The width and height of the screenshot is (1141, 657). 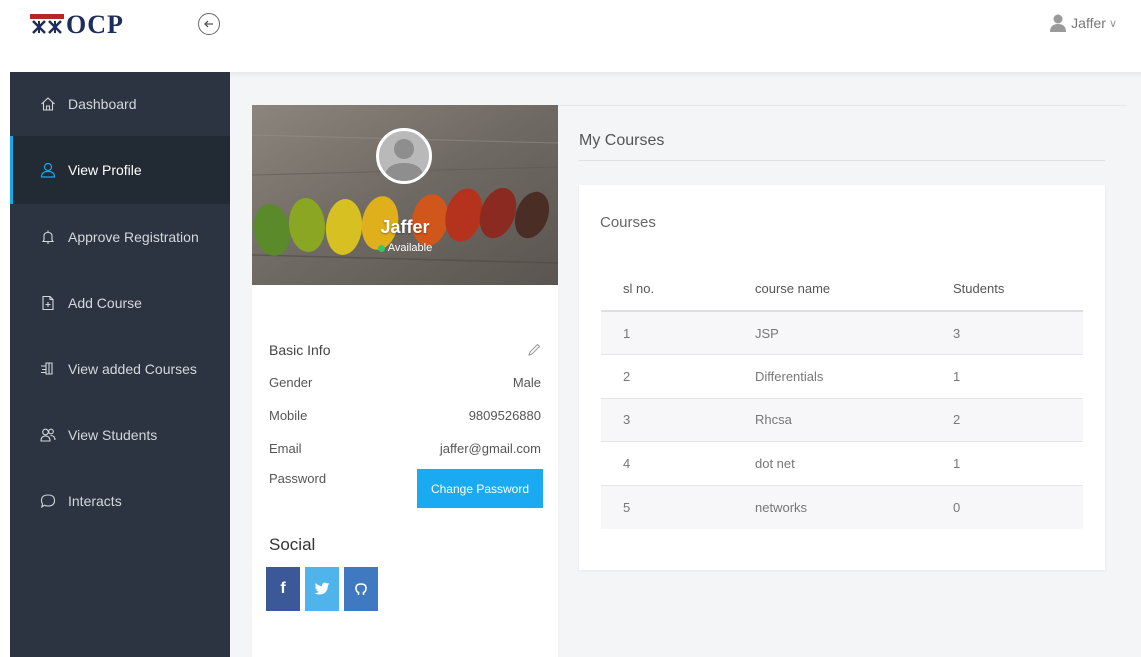 I want to click on sidebar-item-label: View added Courses, so click(x=132, y=369).